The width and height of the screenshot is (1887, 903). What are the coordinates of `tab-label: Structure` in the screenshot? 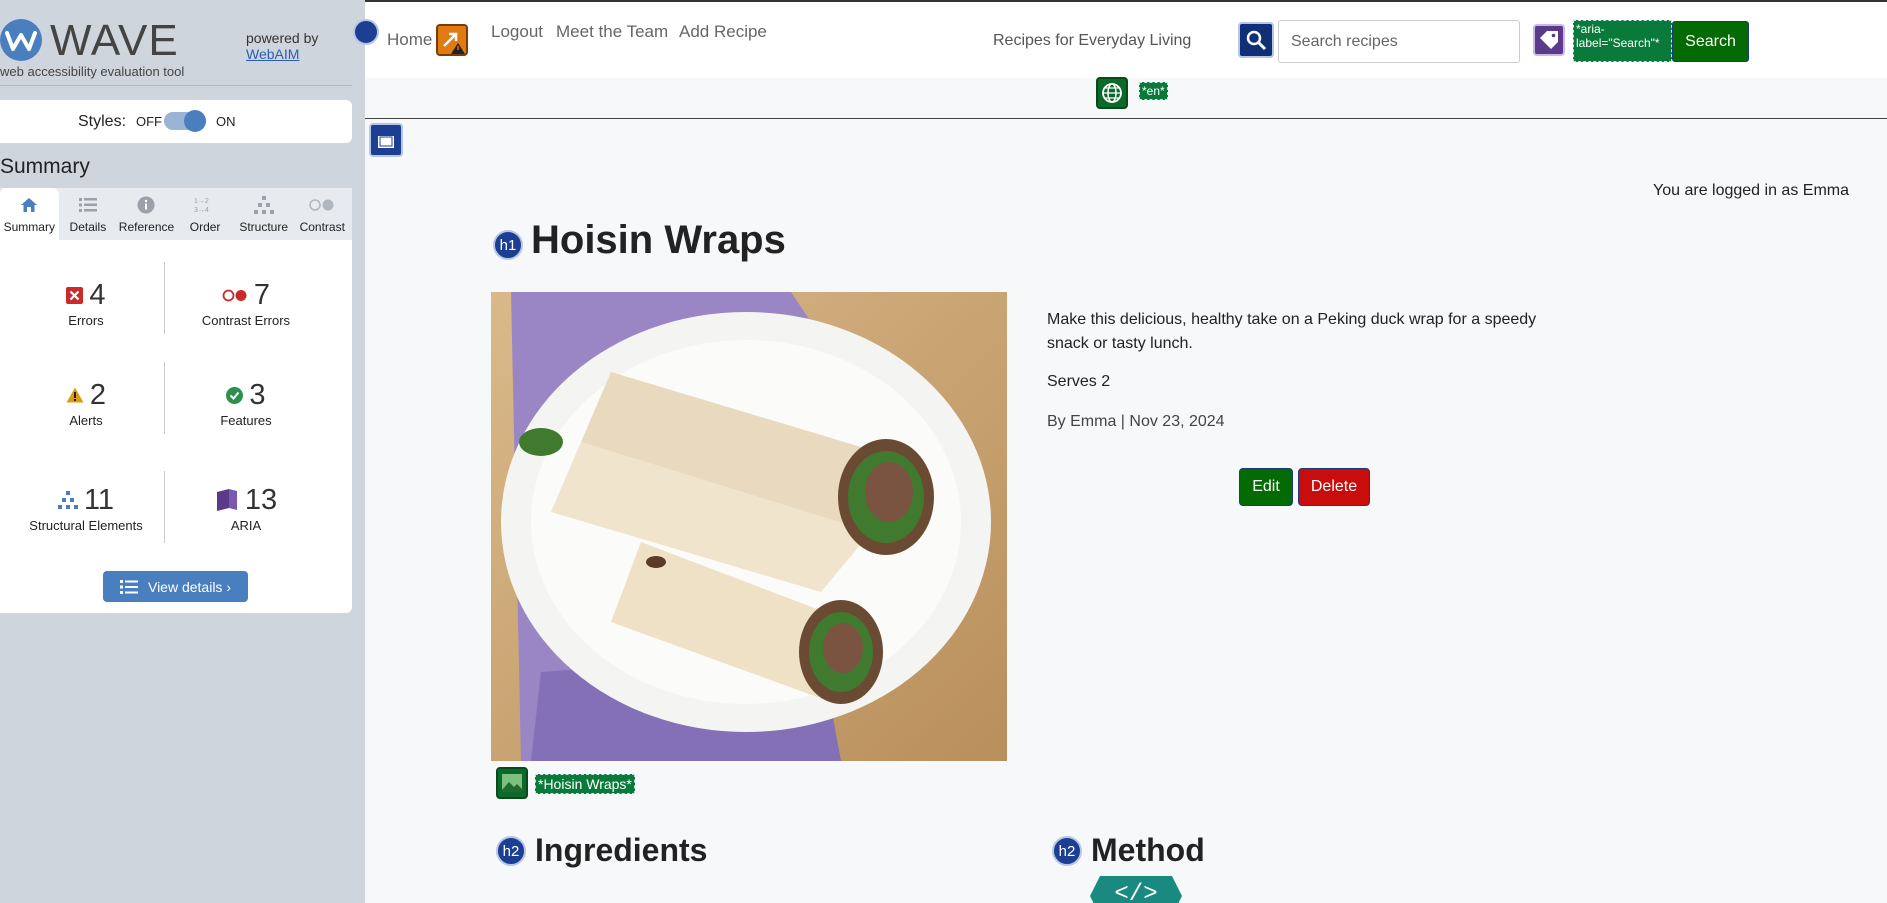 It's located at (264, 227).